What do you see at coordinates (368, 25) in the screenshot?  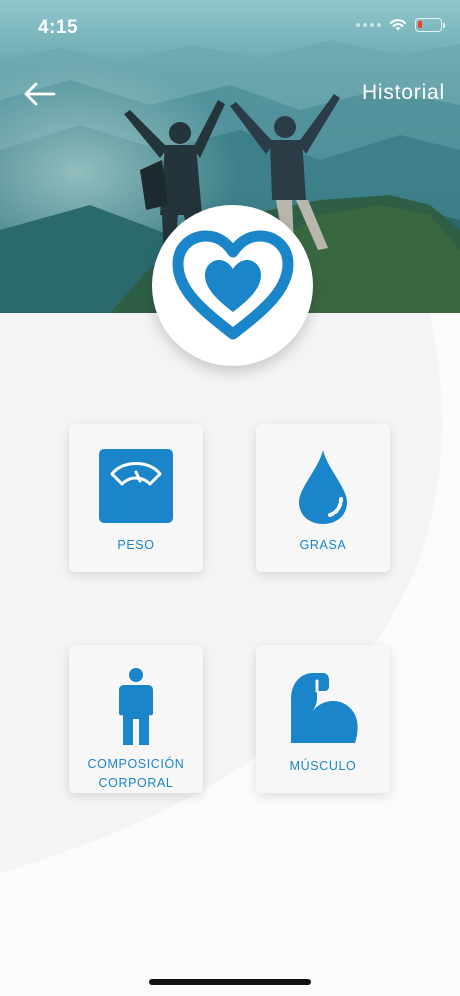 I see `cellular-signal-icon` at bounding box center [368, 25].